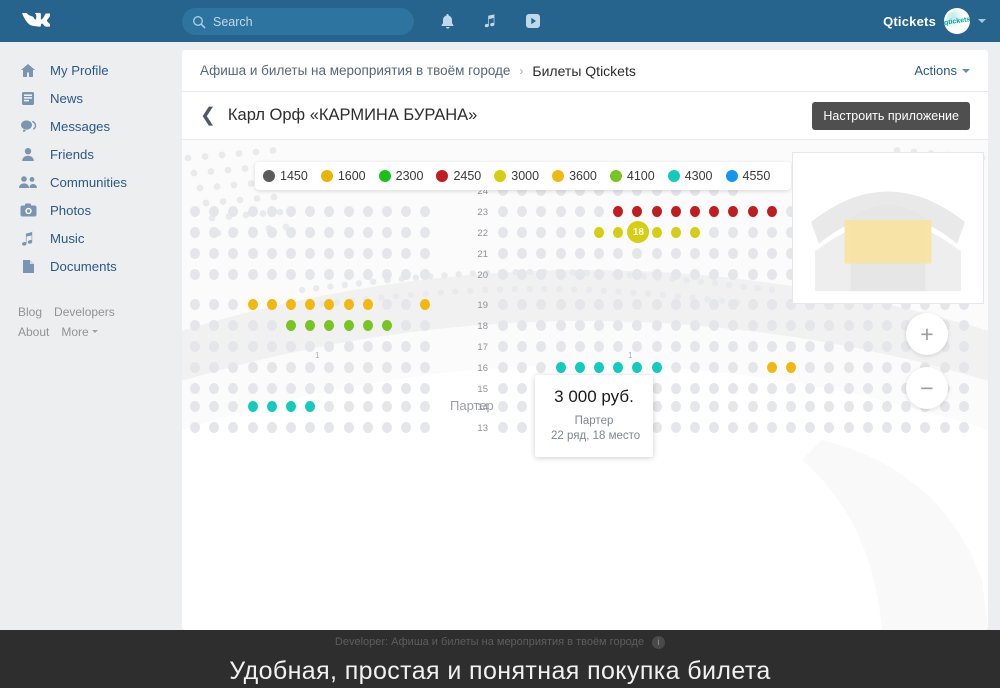 The width and height of the screenshot is (1000, 688). What do you see at coordinates (36, 21) in the screenshot?
I see `vk-logo-icon` at bounding box center [36, 21].